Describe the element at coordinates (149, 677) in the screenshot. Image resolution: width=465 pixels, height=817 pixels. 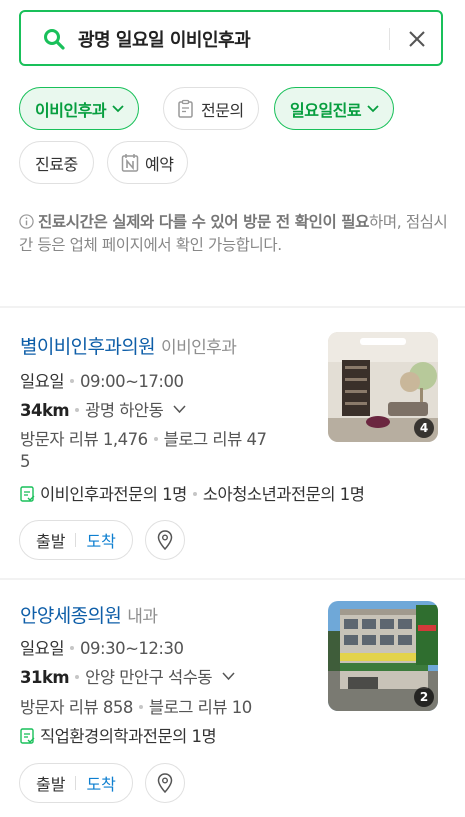
I see `area: 안양 만안구 석수동` at that location.